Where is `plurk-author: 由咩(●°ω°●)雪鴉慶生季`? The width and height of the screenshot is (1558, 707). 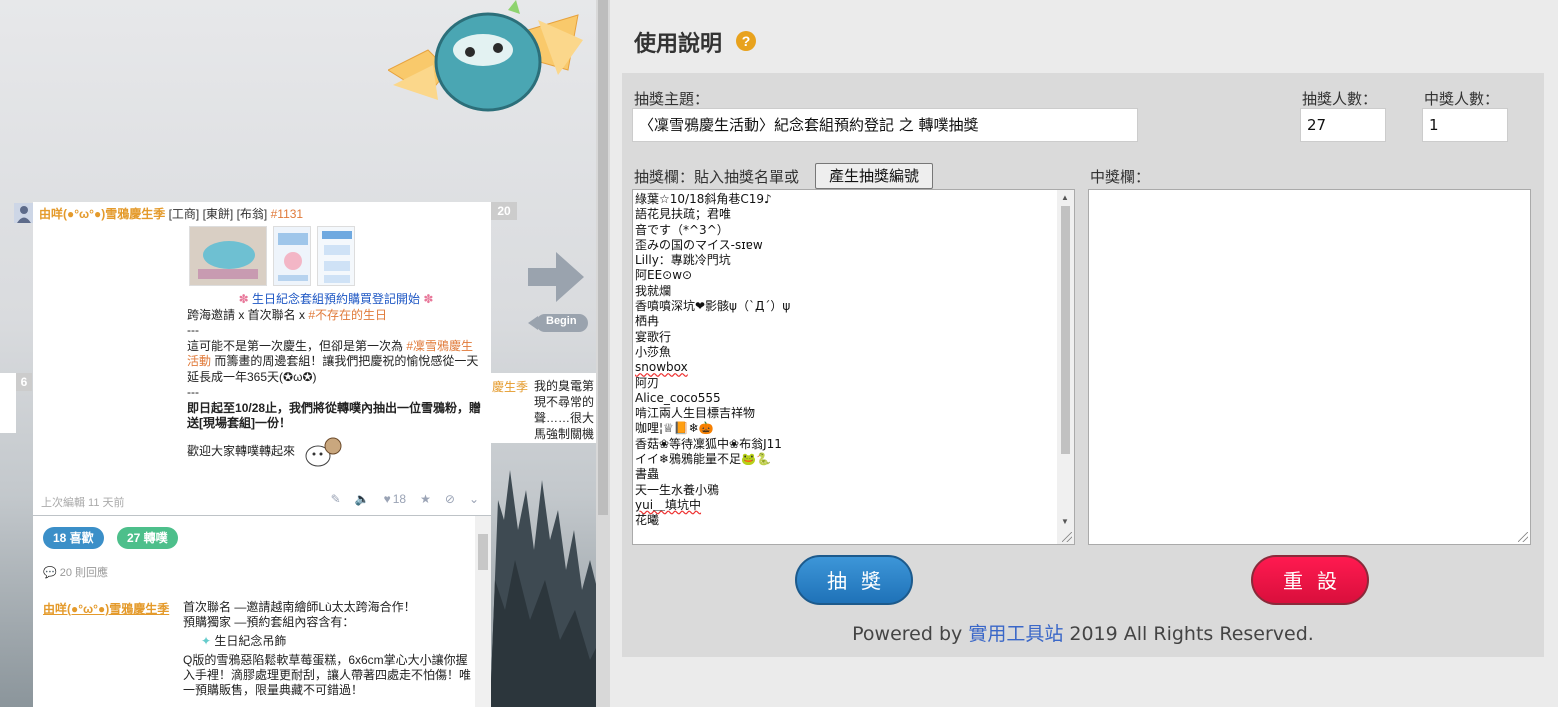
plurk-author: 由咩(●°ω°●)雪鴉慶生季 is located at coordinates (102, 214).